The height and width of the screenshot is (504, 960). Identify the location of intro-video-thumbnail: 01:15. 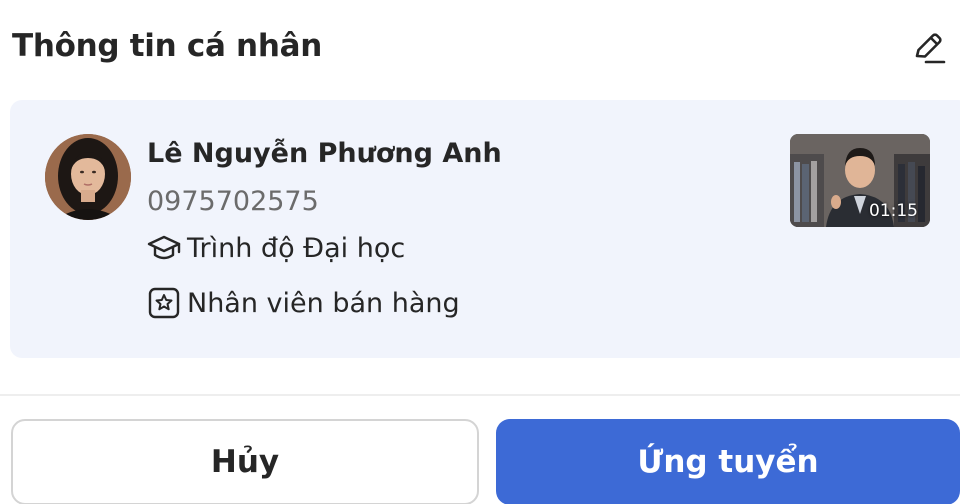
(860, 180).